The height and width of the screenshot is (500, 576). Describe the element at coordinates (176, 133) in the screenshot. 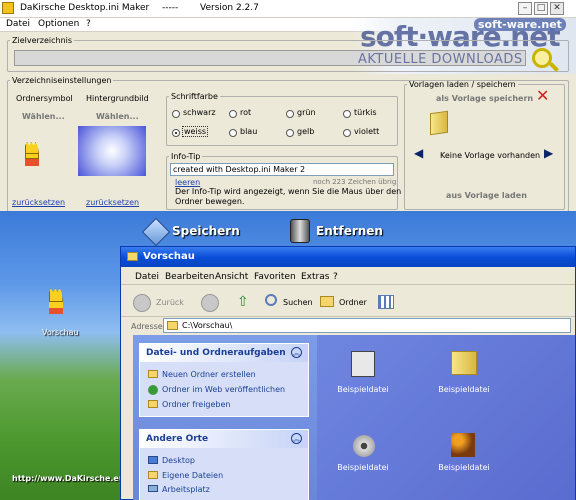

I see `radio-weiss` at that location.